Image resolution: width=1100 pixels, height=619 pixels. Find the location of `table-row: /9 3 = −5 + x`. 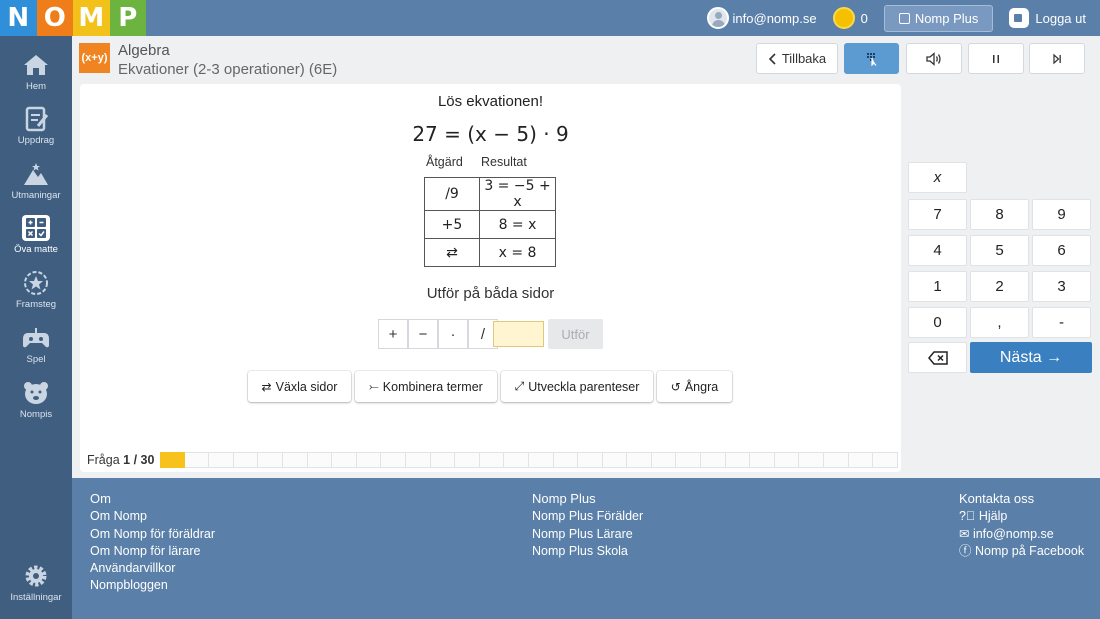

table-row: /9 3 = −5 + x is located at coordinates (490, 194).